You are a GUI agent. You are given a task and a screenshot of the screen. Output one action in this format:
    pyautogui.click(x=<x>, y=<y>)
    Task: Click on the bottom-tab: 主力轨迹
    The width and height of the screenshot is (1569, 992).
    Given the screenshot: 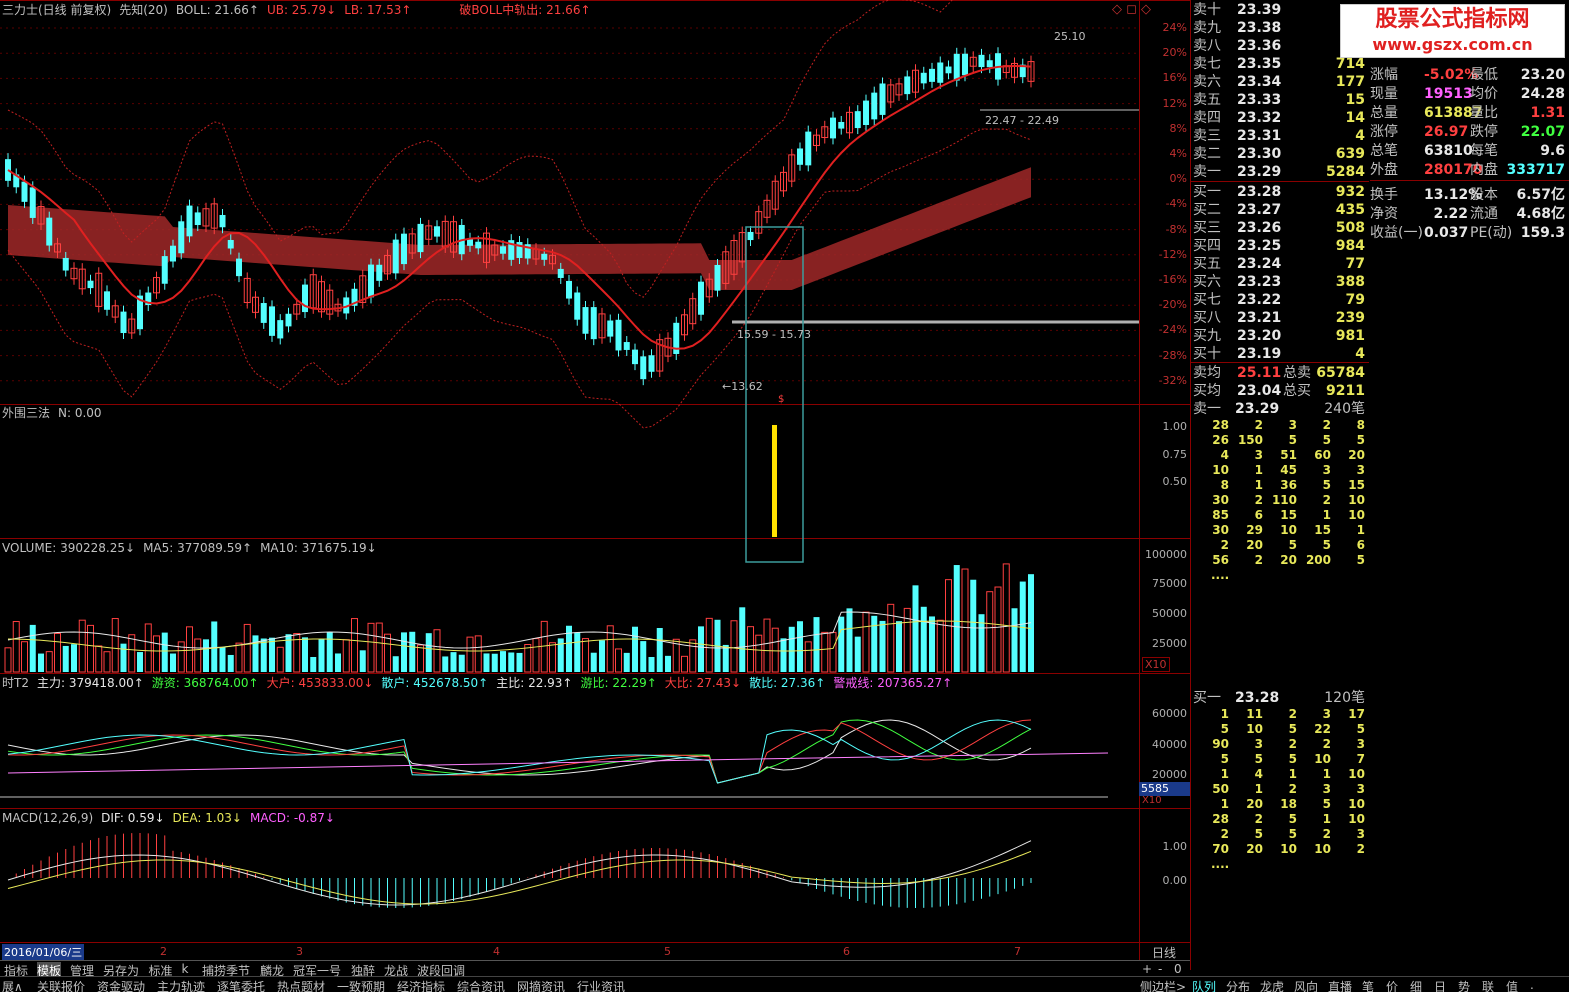 What is the action you would take?
    pyautogui.click(x=181, y=985)
    